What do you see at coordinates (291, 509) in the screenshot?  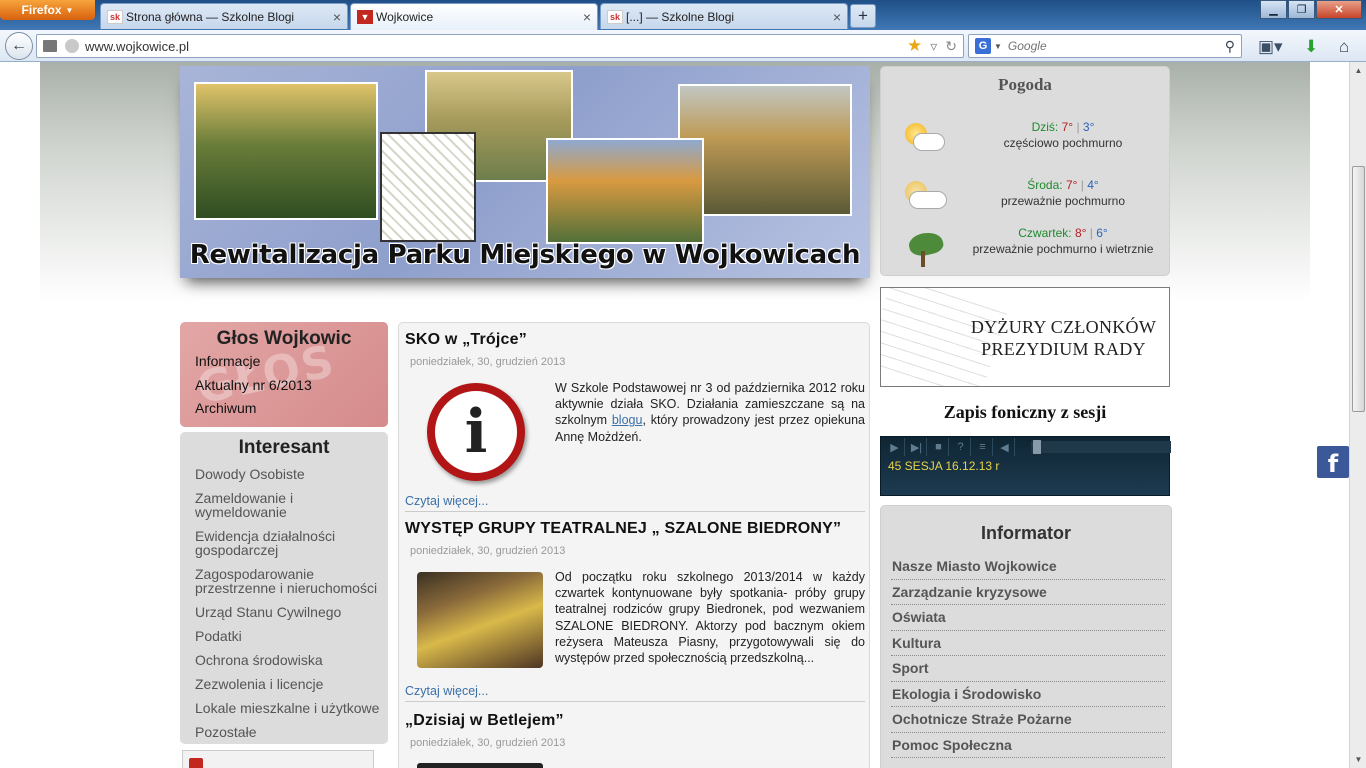 I see `interesant-link: Zameldowanie i wymeldowanie` at bounding box center [291, 509].